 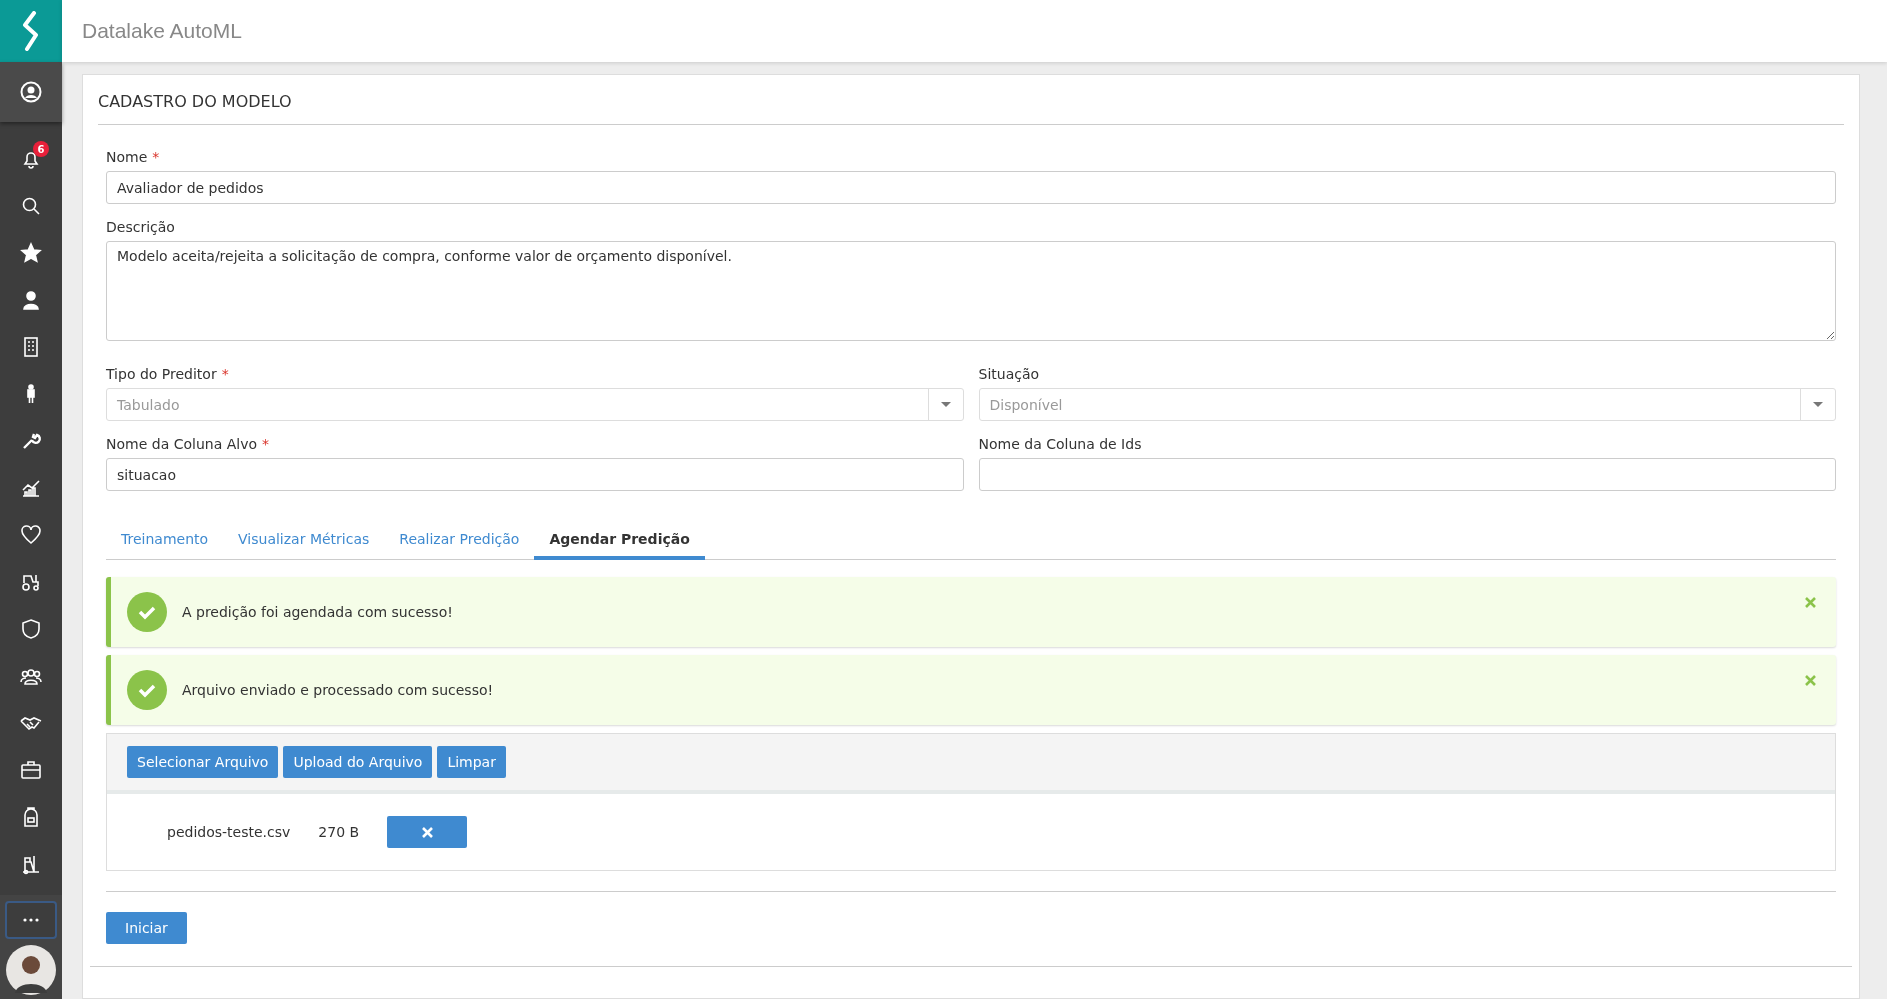 What do you see at coordinates (203, 762) in the screenshot?
I see `upload-toolbar-button: Selecionar Arquivo` at bounding box center [203, 762].